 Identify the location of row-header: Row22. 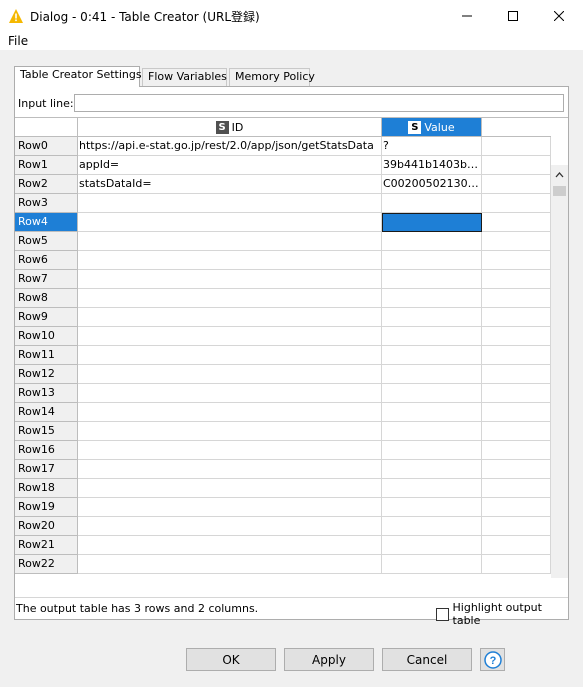
(46, 564).